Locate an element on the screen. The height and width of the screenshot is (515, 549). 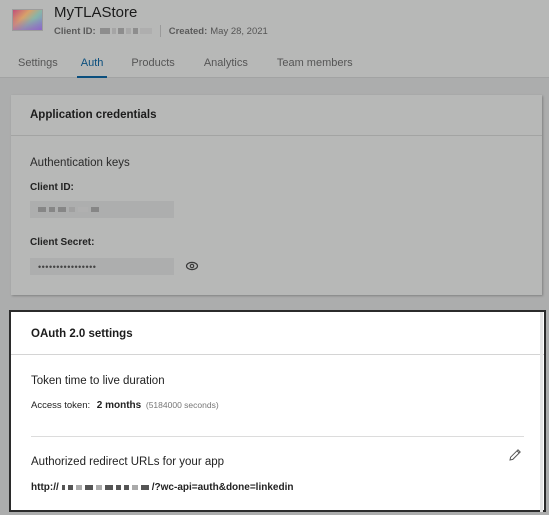
client-secret-value: •••••••••••••••• is located at coordinates (67, 266).